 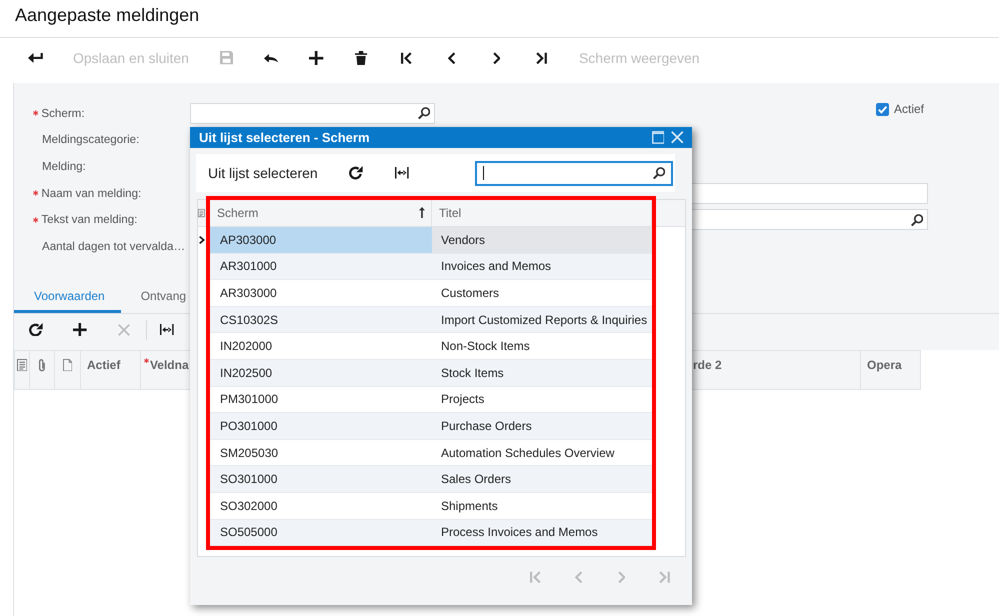 I want to click on field-label: Naam van melding:, so click(x=91, y=193).